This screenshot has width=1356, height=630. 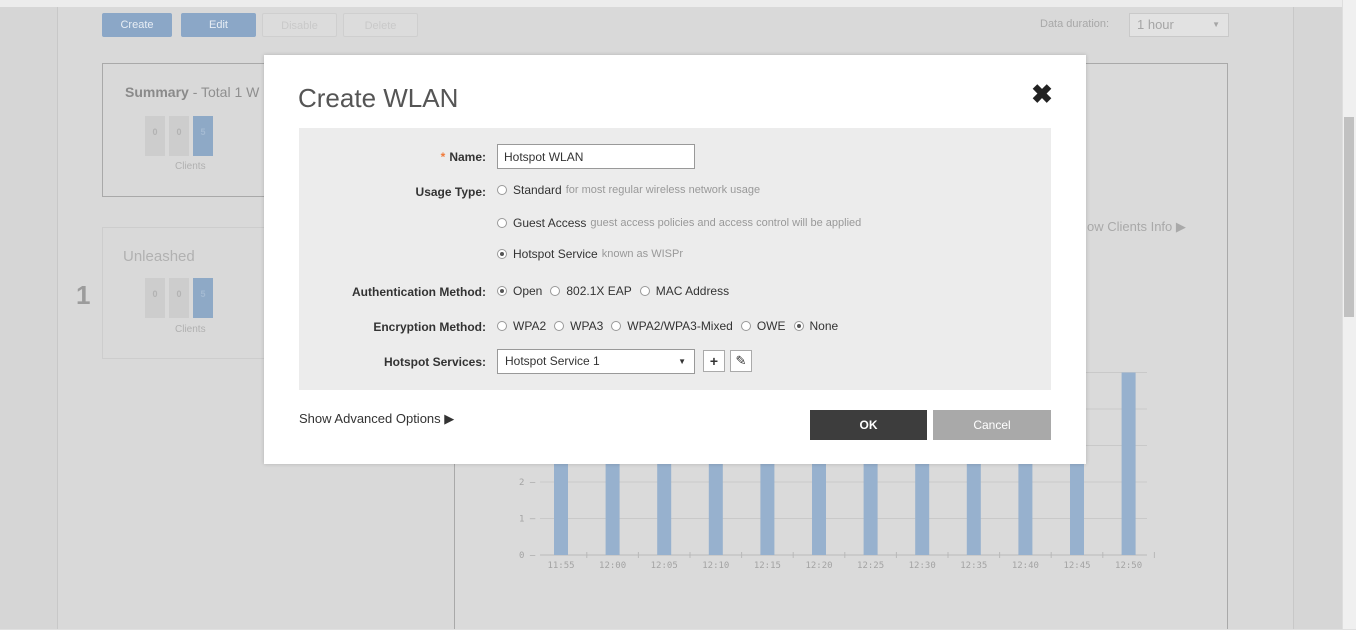 I want to click on data-duration-label: Data duration:, so click(x=1075, y=24).